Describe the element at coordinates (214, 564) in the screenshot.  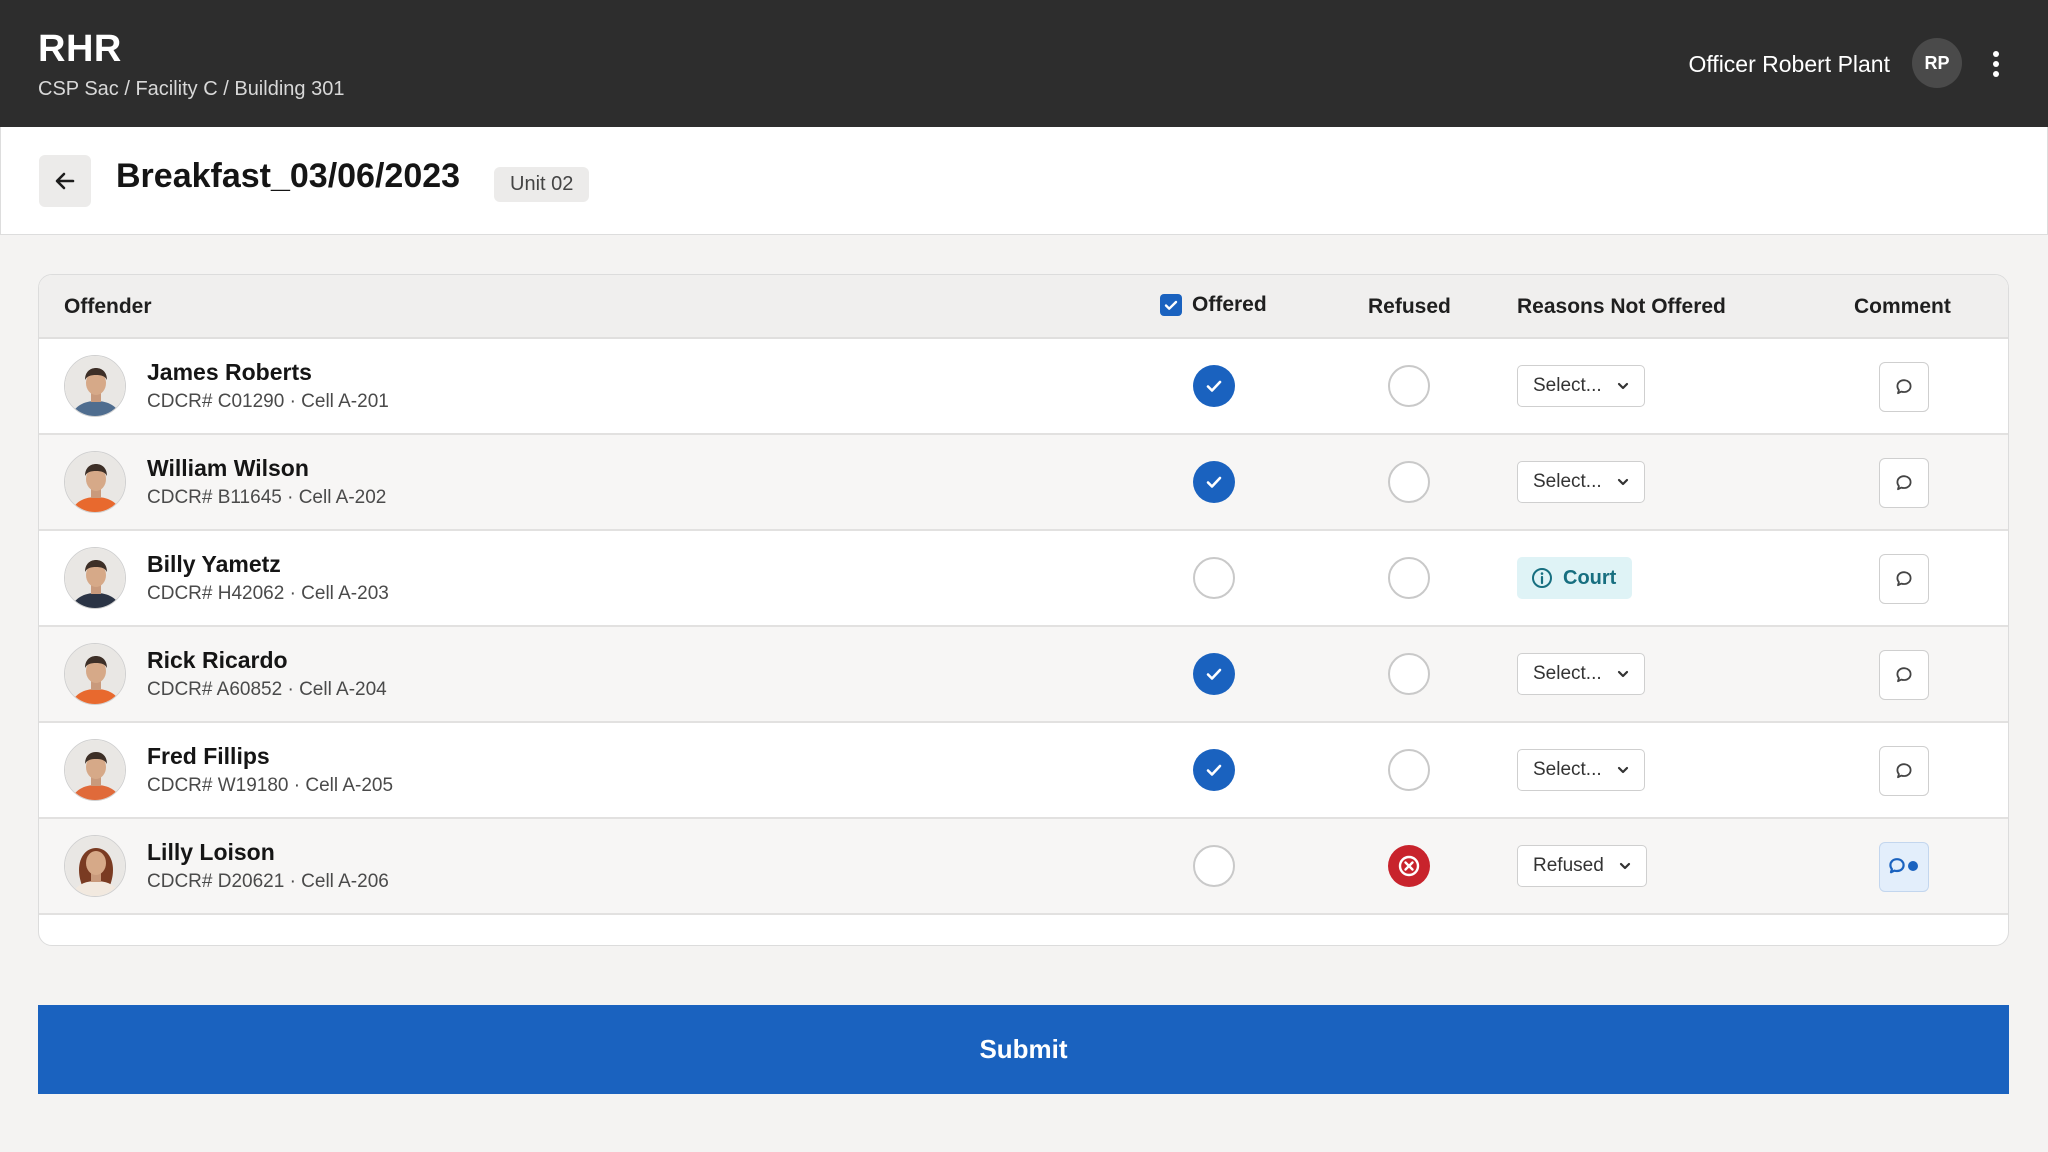
I see `offender-name: Billy Yametz` at that location.